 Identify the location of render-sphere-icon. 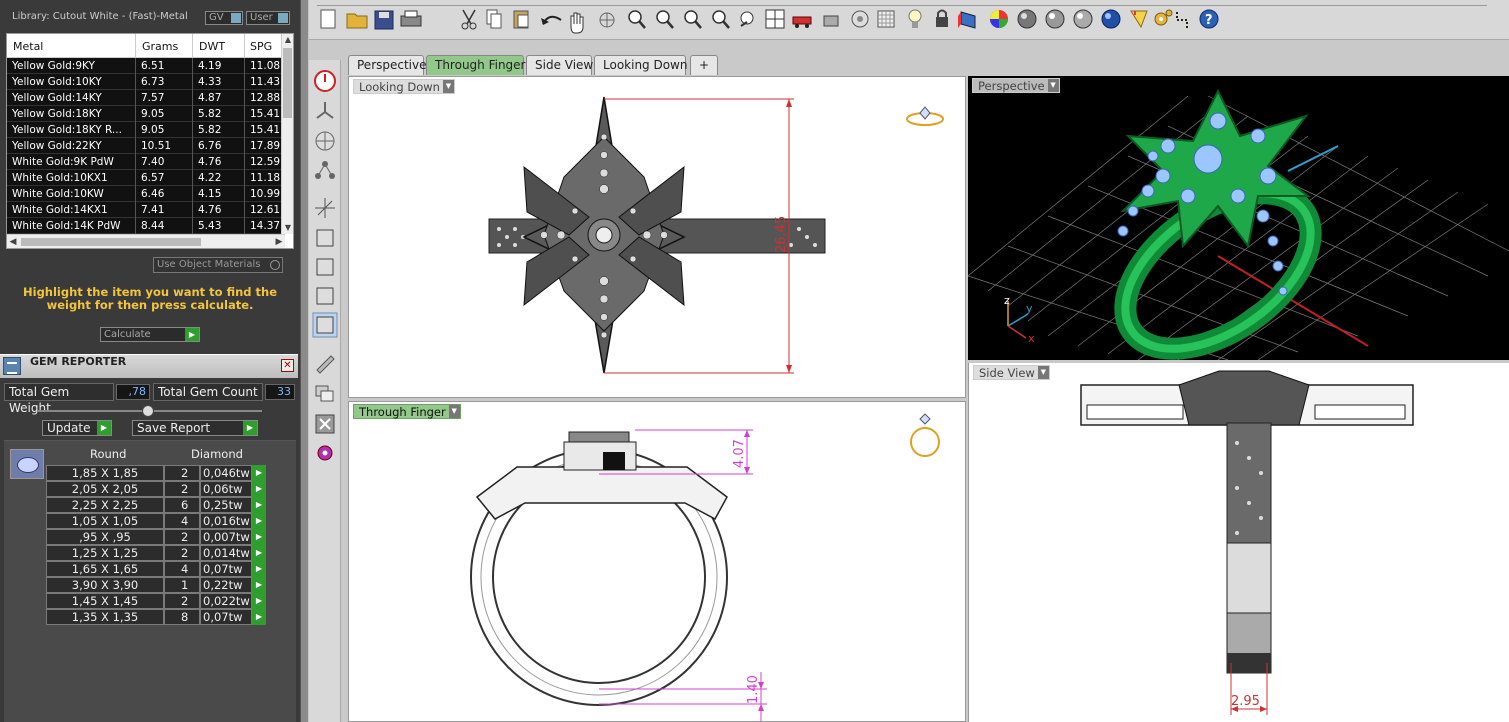
(1083, 19).